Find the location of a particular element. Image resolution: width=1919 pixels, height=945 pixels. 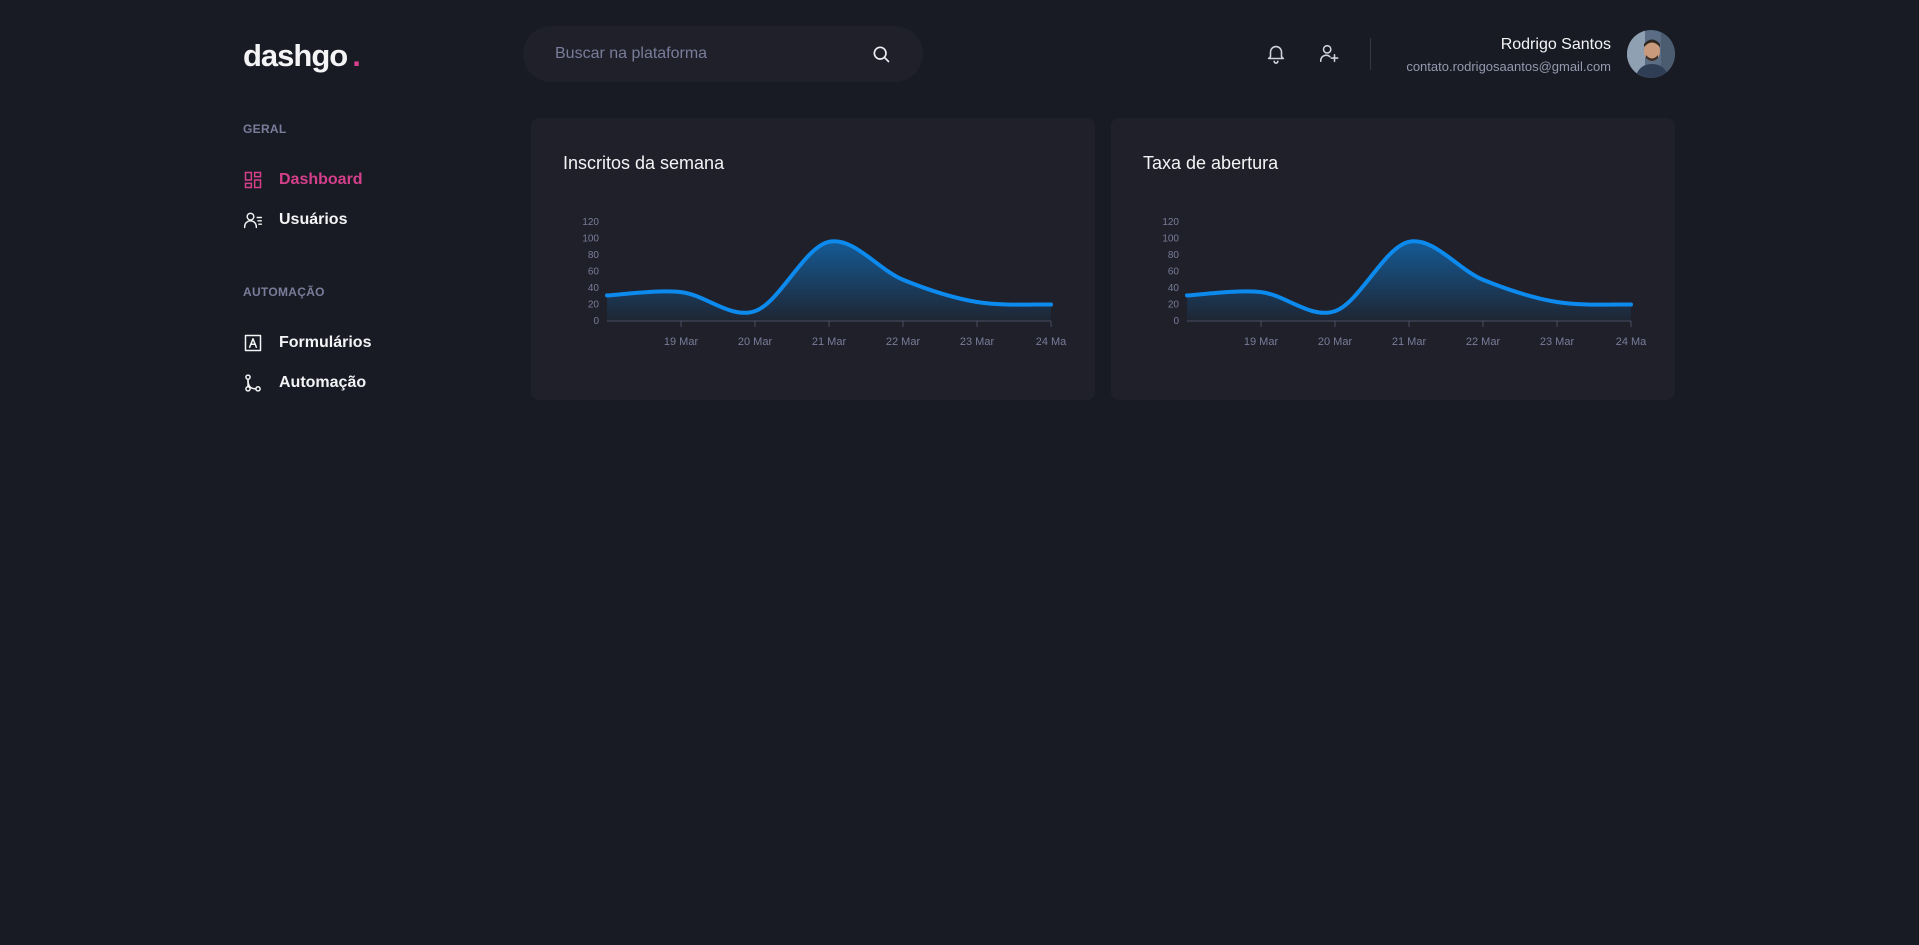

sidebar-item-usuarios: Usuários is located at coordinates (295, 220).